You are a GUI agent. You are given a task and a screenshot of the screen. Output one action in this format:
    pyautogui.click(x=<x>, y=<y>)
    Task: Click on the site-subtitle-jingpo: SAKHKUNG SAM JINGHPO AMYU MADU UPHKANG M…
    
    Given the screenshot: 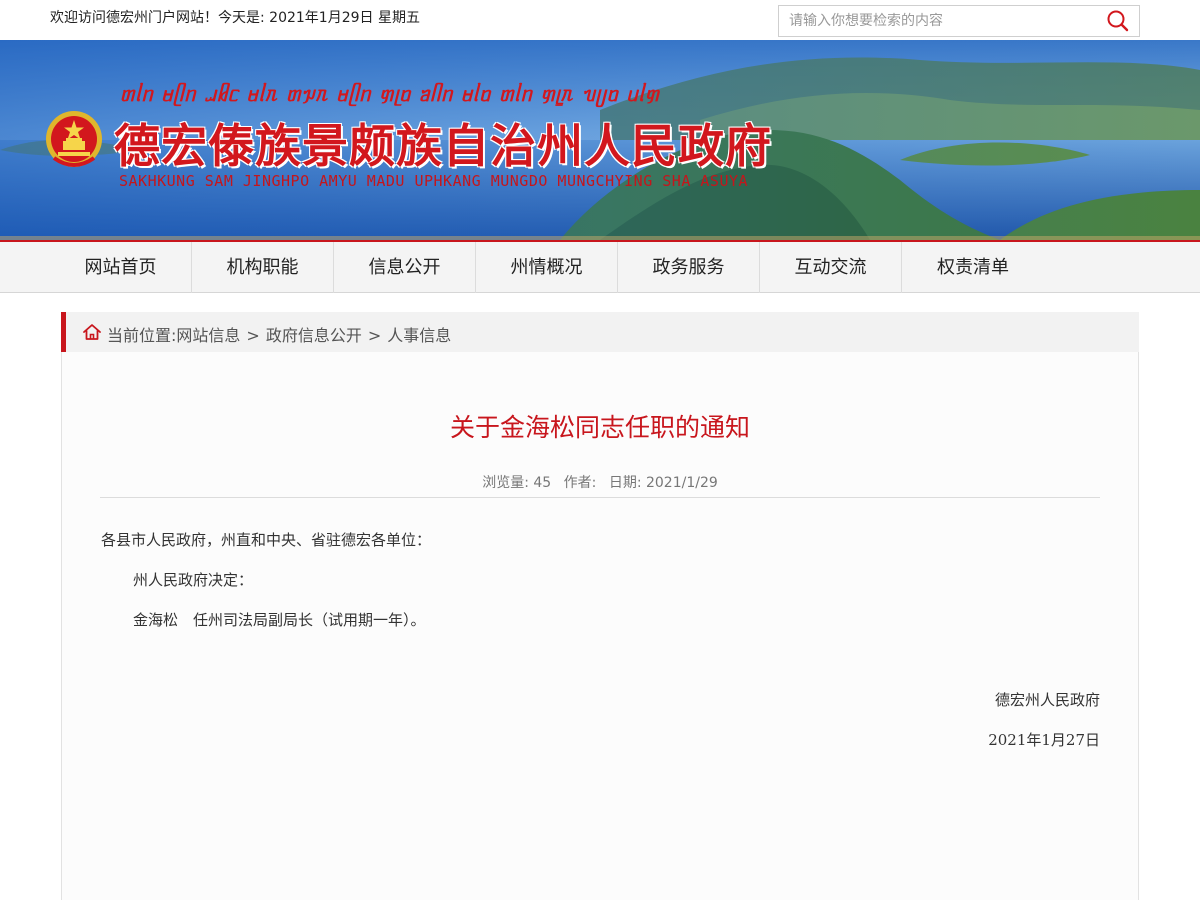 What is the action you would take?
    pyautogui.click(x=434, y=181)
    